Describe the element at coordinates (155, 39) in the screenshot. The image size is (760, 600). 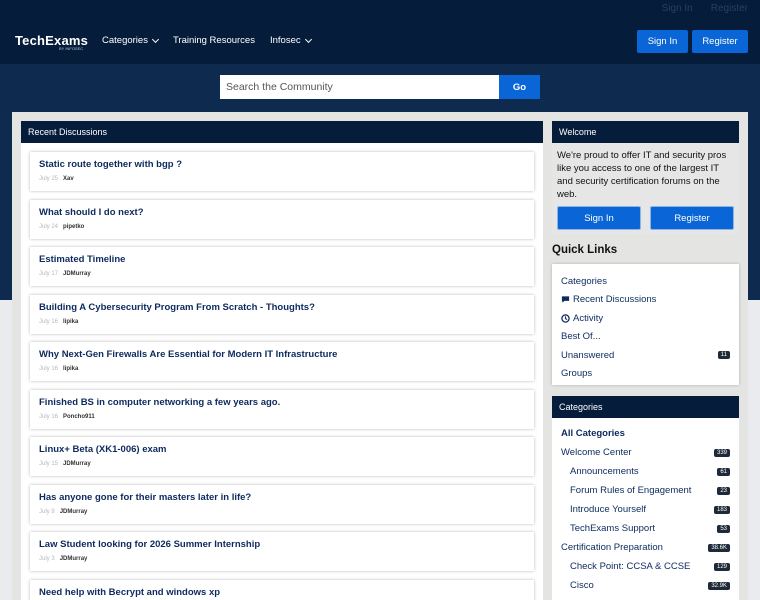
I see `chevron-down-icon` at that location.